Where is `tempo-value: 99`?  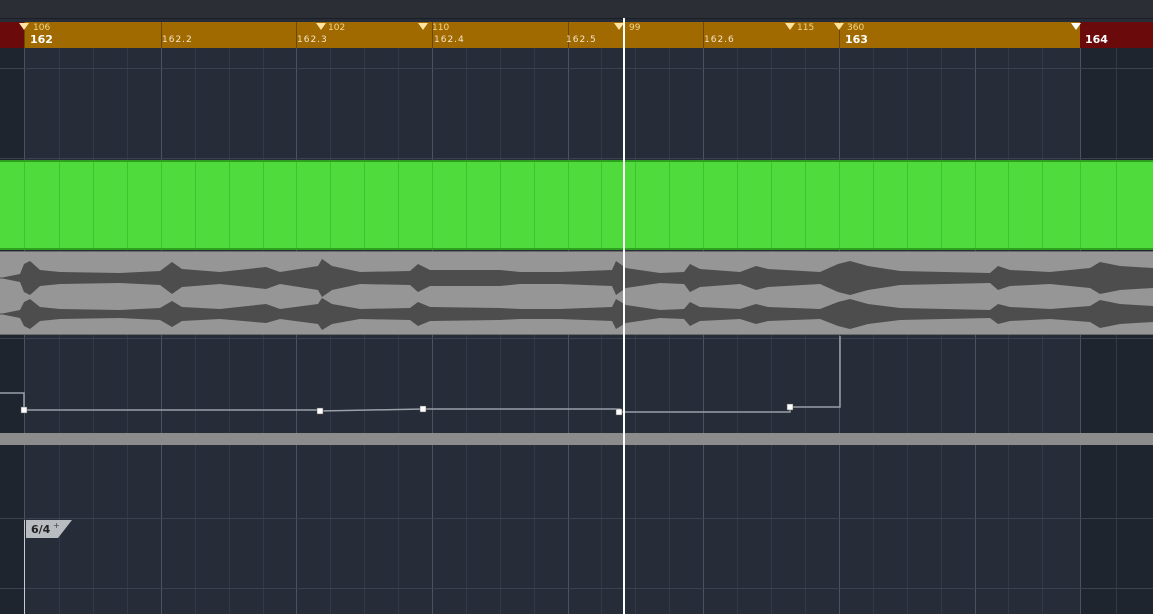
tempo-value: 99 is located at coordinates (635, 28).